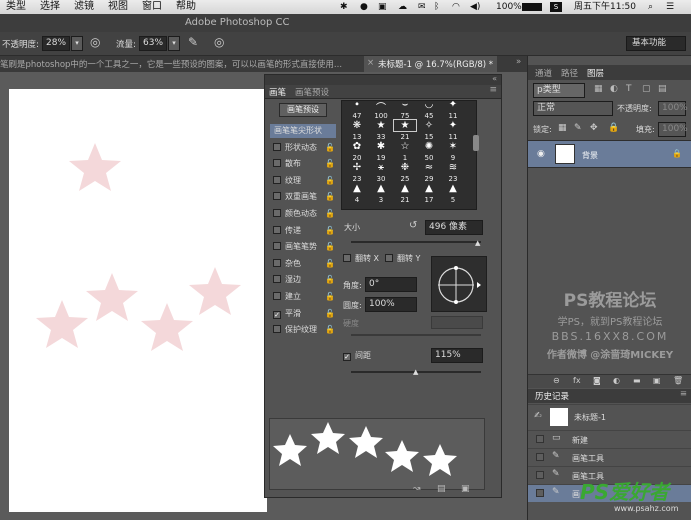 This screenshot has height=520, width=691. I want to click on battery-icon, so click(532, 7).